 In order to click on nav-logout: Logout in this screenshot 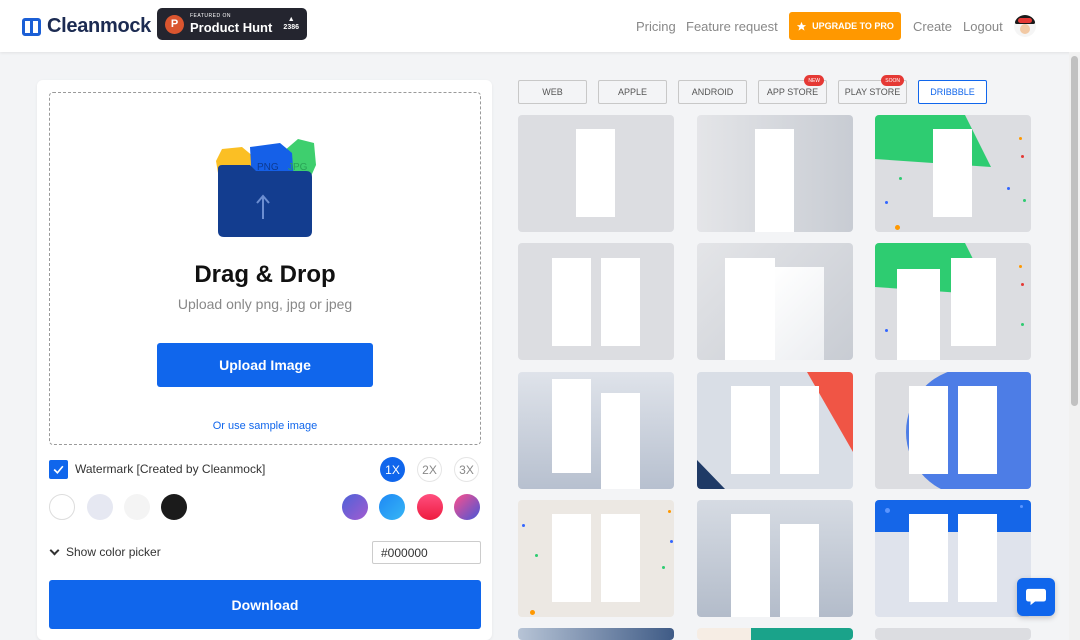, I will do `click(983, 26)`.